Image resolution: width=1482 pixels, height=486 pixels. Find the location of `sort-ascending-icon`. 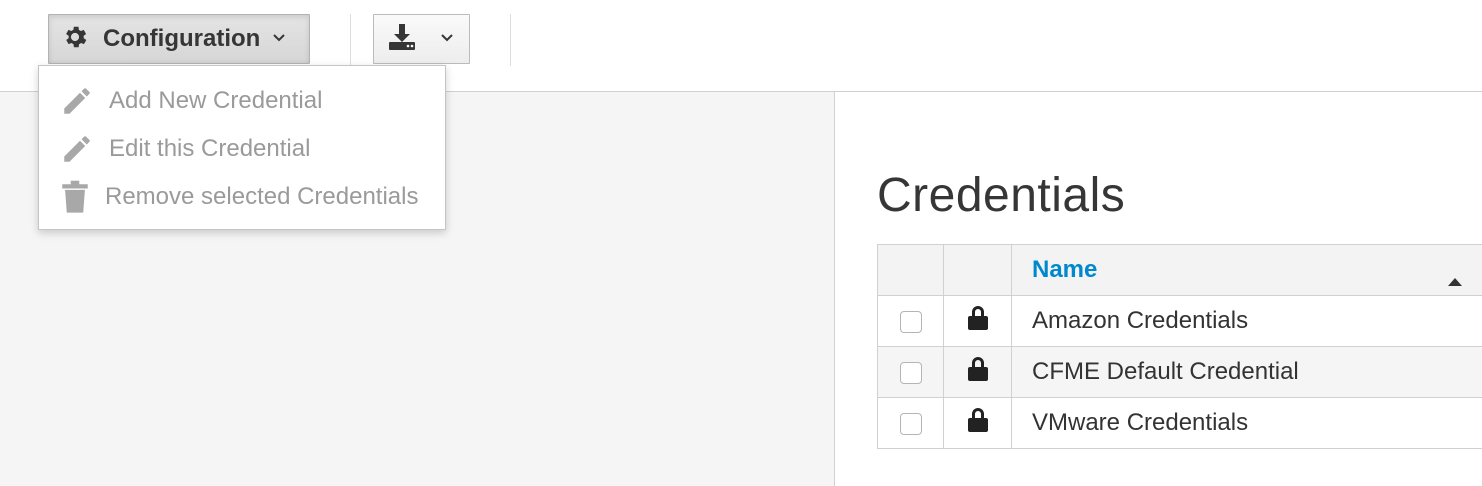

sort-ascending-icon is located at coordinates (1455, 279).